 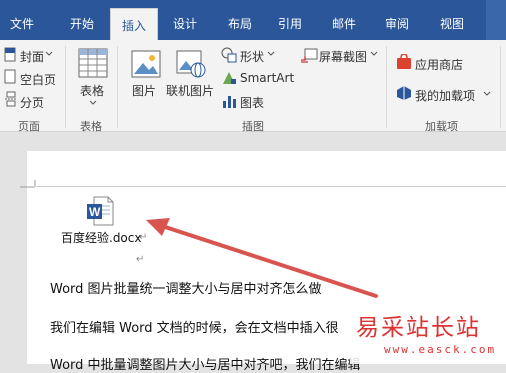 What do you see at coordinates (229, 55) in the screenshot?
I see `shapes-icon` at bounding box center [229, 55].